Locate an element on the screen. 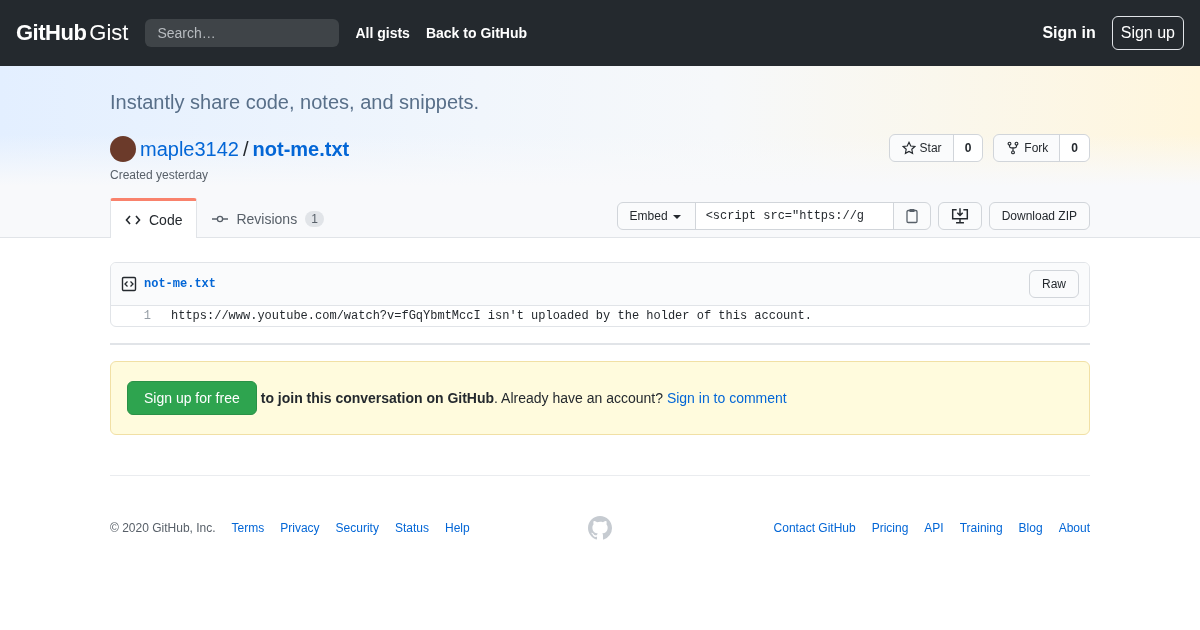  tab: Revisions 1 is located at coordinates (268, 218).